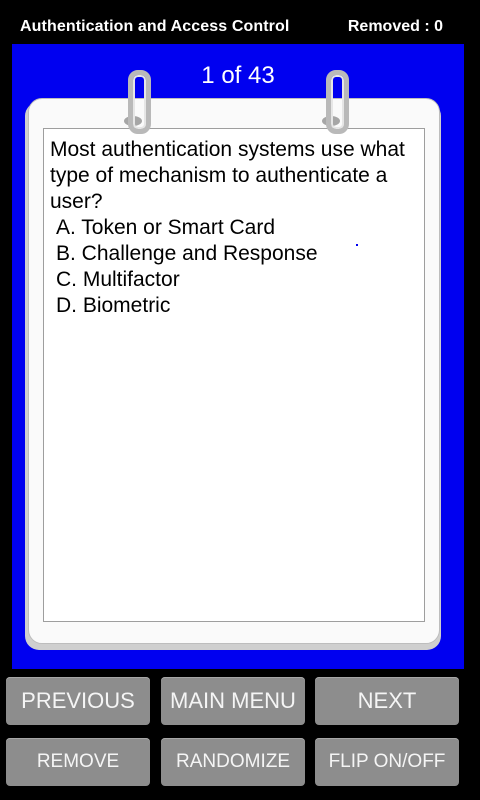 The height and width of the screenshot is (800, 480). What do you see at coordinates (233, 701) in the screenshot?
I see `main-menu-button: MAIN MENU` at bounding box center [233, 701].